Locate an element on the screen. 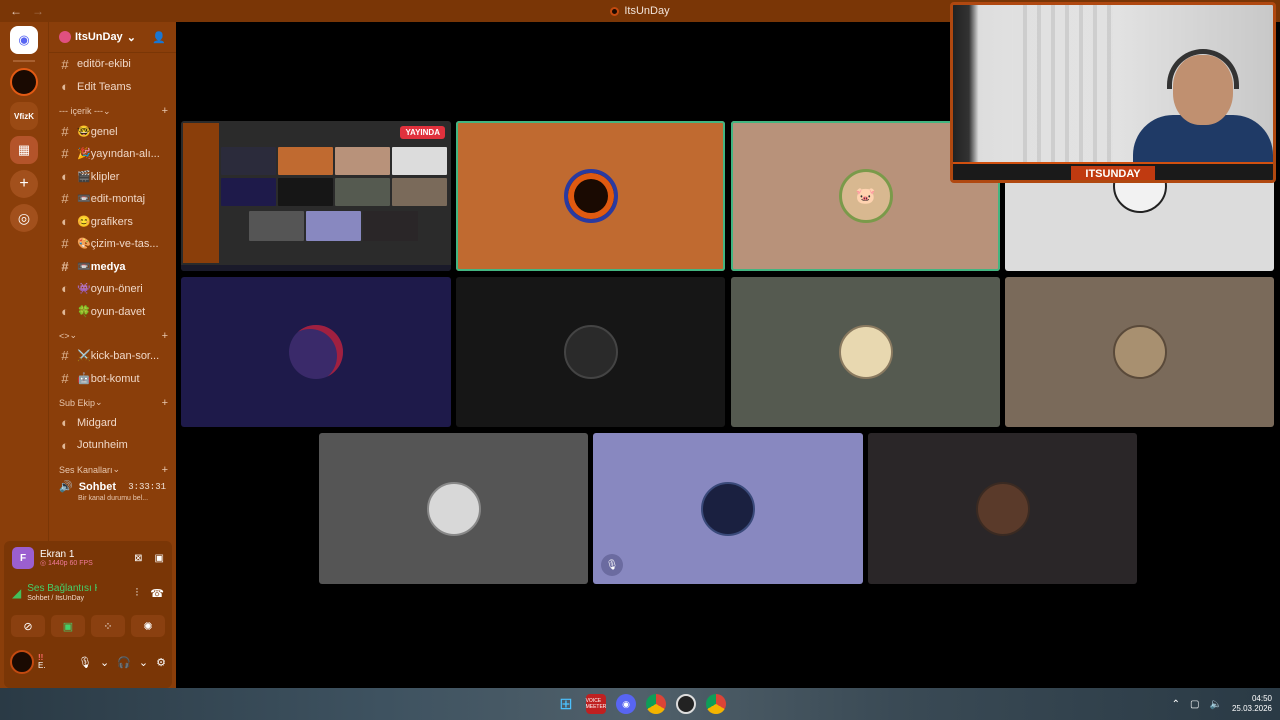 The height and width of the screenshot is (720, 1280). screen-share-tile: YAYINDA is located at coordinates (316, 196).